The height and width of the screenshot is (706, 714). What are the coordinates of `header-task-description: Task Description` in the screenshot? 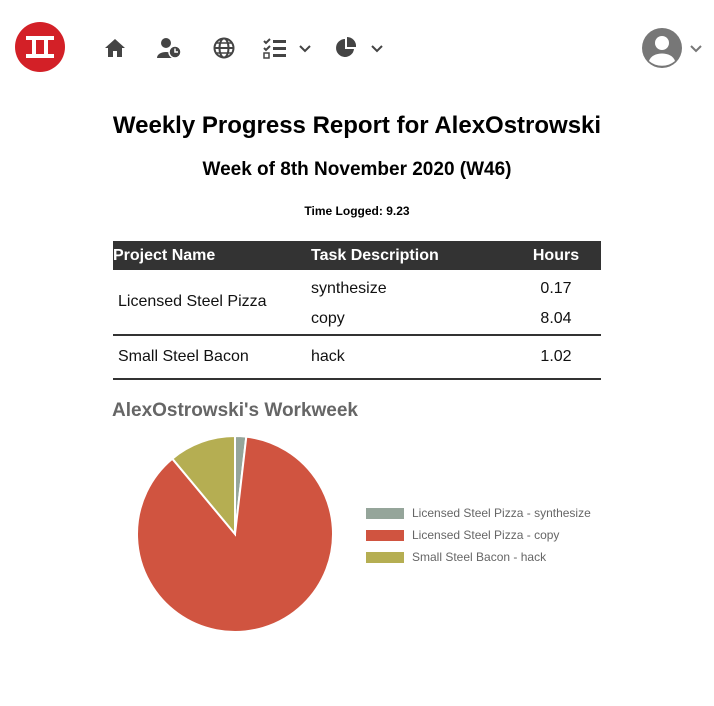 It's located at (411, 255).